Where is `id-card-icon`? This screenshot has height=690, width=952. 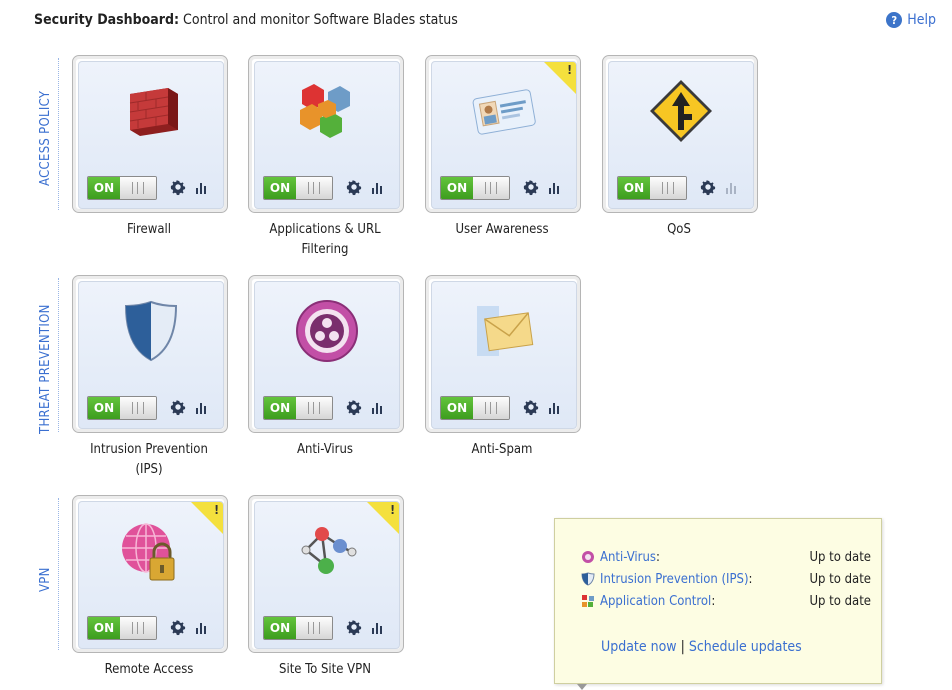 id-card-icon is located at coordinates (504, 112).